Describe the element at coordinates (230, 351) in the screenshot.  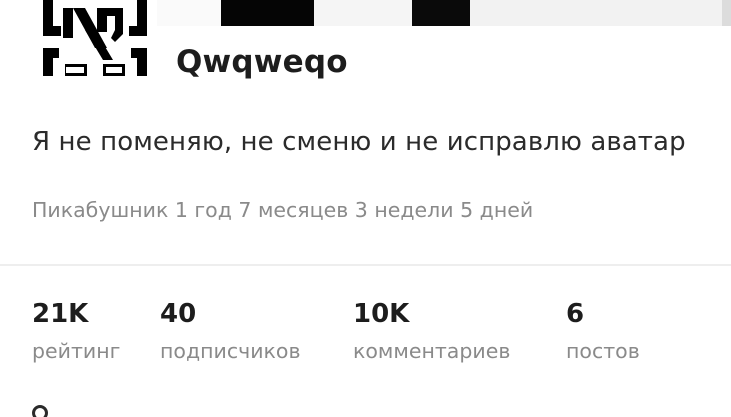
I see `stat-label: подписчиков` at that location.